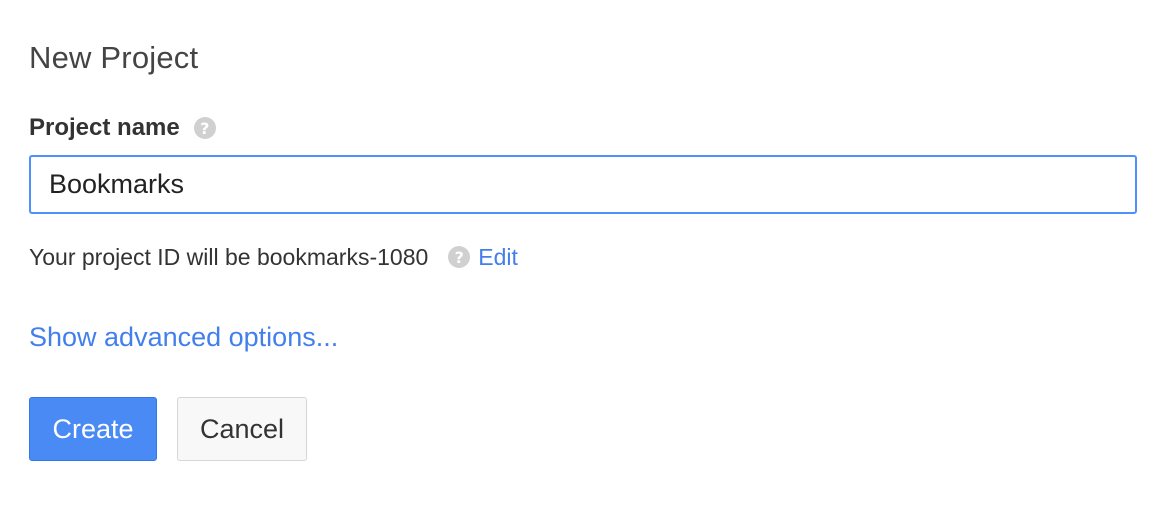  What do you see at coordinates (104, 127) in the screenshot?
I see `project-name-label: Project name` at bounding box center [104, 127].